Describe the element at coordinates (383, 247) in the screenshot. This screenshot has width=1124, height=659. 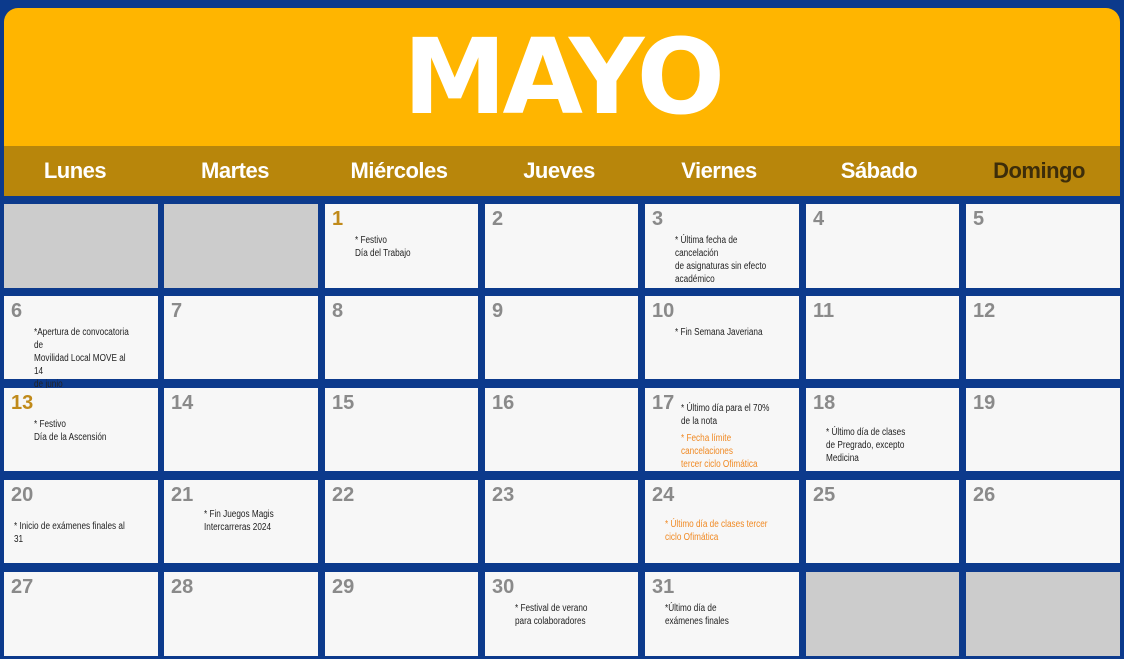
I see `event-note: * Festivo Día del Trabajo` at that location.